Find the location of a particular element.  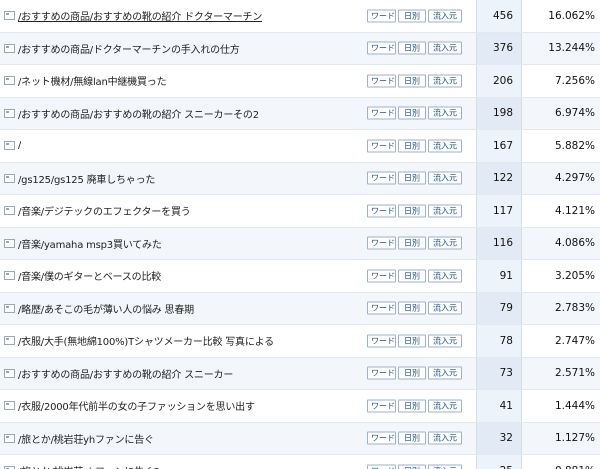

pageview-percentage: 4.297% is located at coordinates (574, 178).